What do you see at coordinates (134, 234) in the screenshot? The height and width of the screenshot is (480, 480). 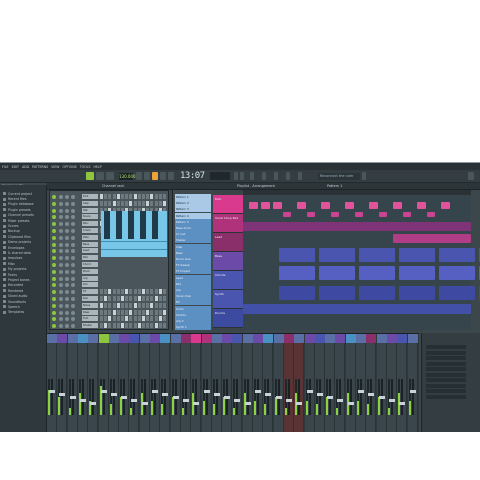 I see `piano-roll-preview` at bounding box center [134, 234].